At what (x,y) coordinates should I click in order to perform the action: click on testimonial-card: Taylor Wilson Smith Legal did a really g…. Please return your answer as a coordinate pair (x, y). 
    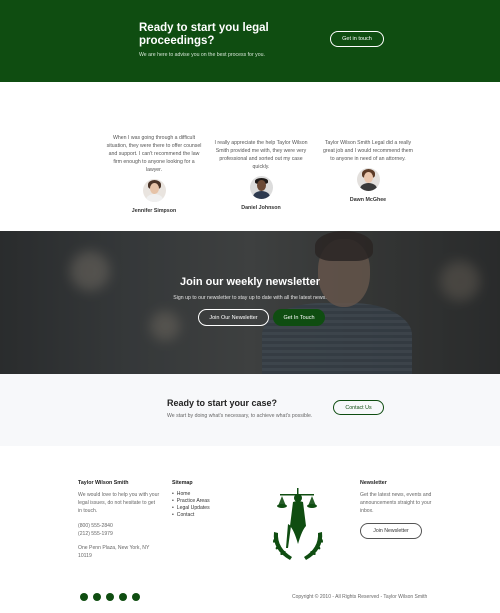
    Looking at the image, I should click on (368, 171).